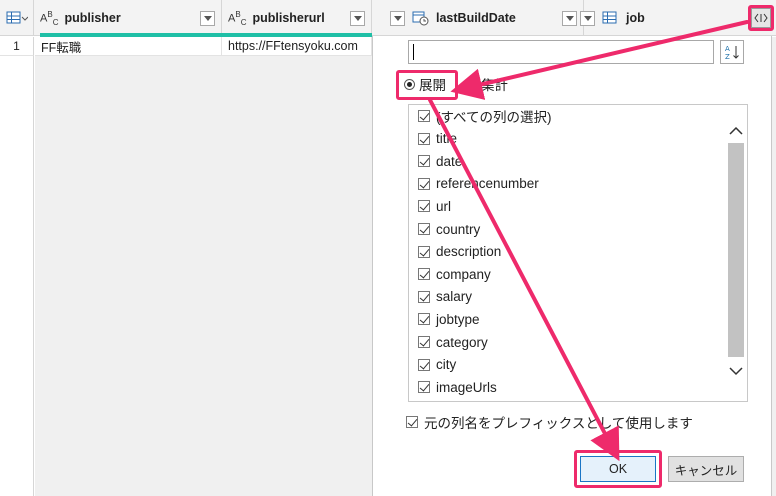 Image resolution: width=776 pixels, height=496 pixels. Describe the element at coordinates (446, 365) in the screenshot. I see `checkbox-label: city` at that location.